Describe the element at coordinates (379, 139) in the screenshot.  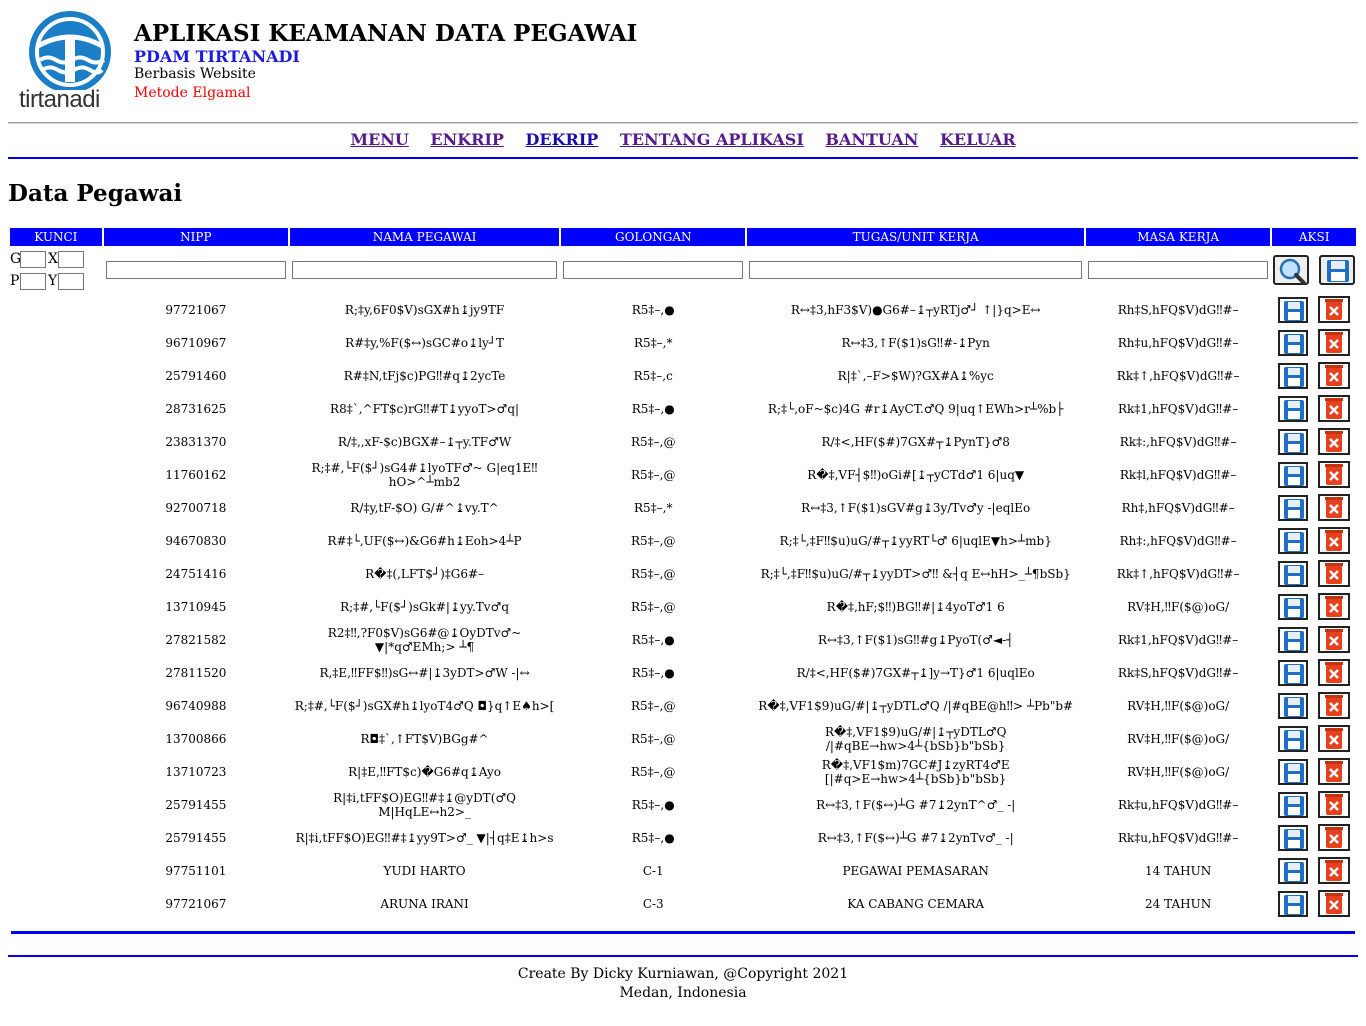
I see `nav-menu: MENU` at that location.